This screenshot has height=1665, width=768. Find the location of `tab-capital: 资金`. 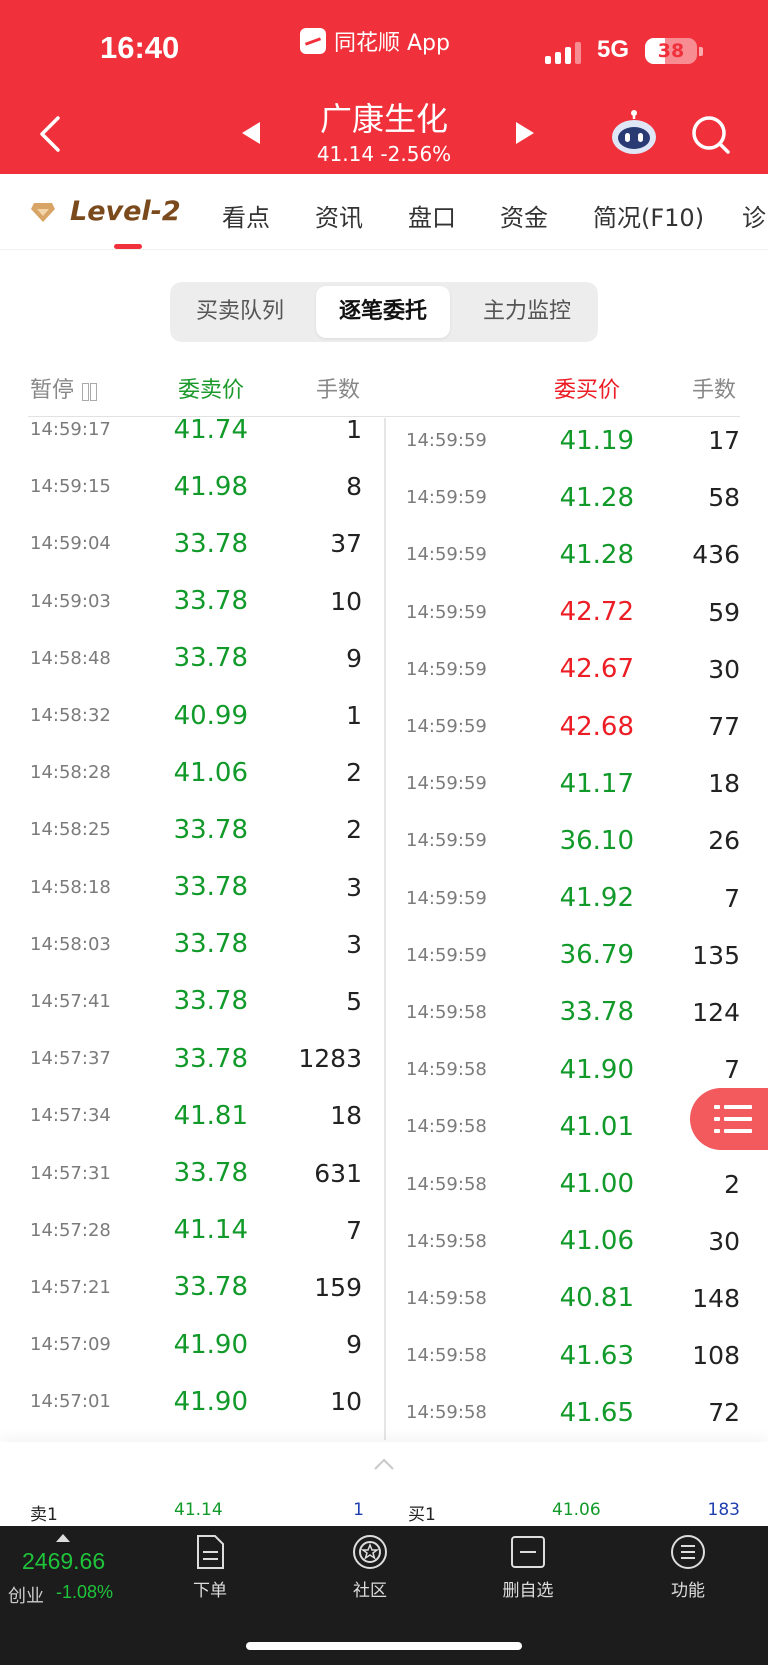

tab-capital: 资金 is located at coordinates (524, 215).